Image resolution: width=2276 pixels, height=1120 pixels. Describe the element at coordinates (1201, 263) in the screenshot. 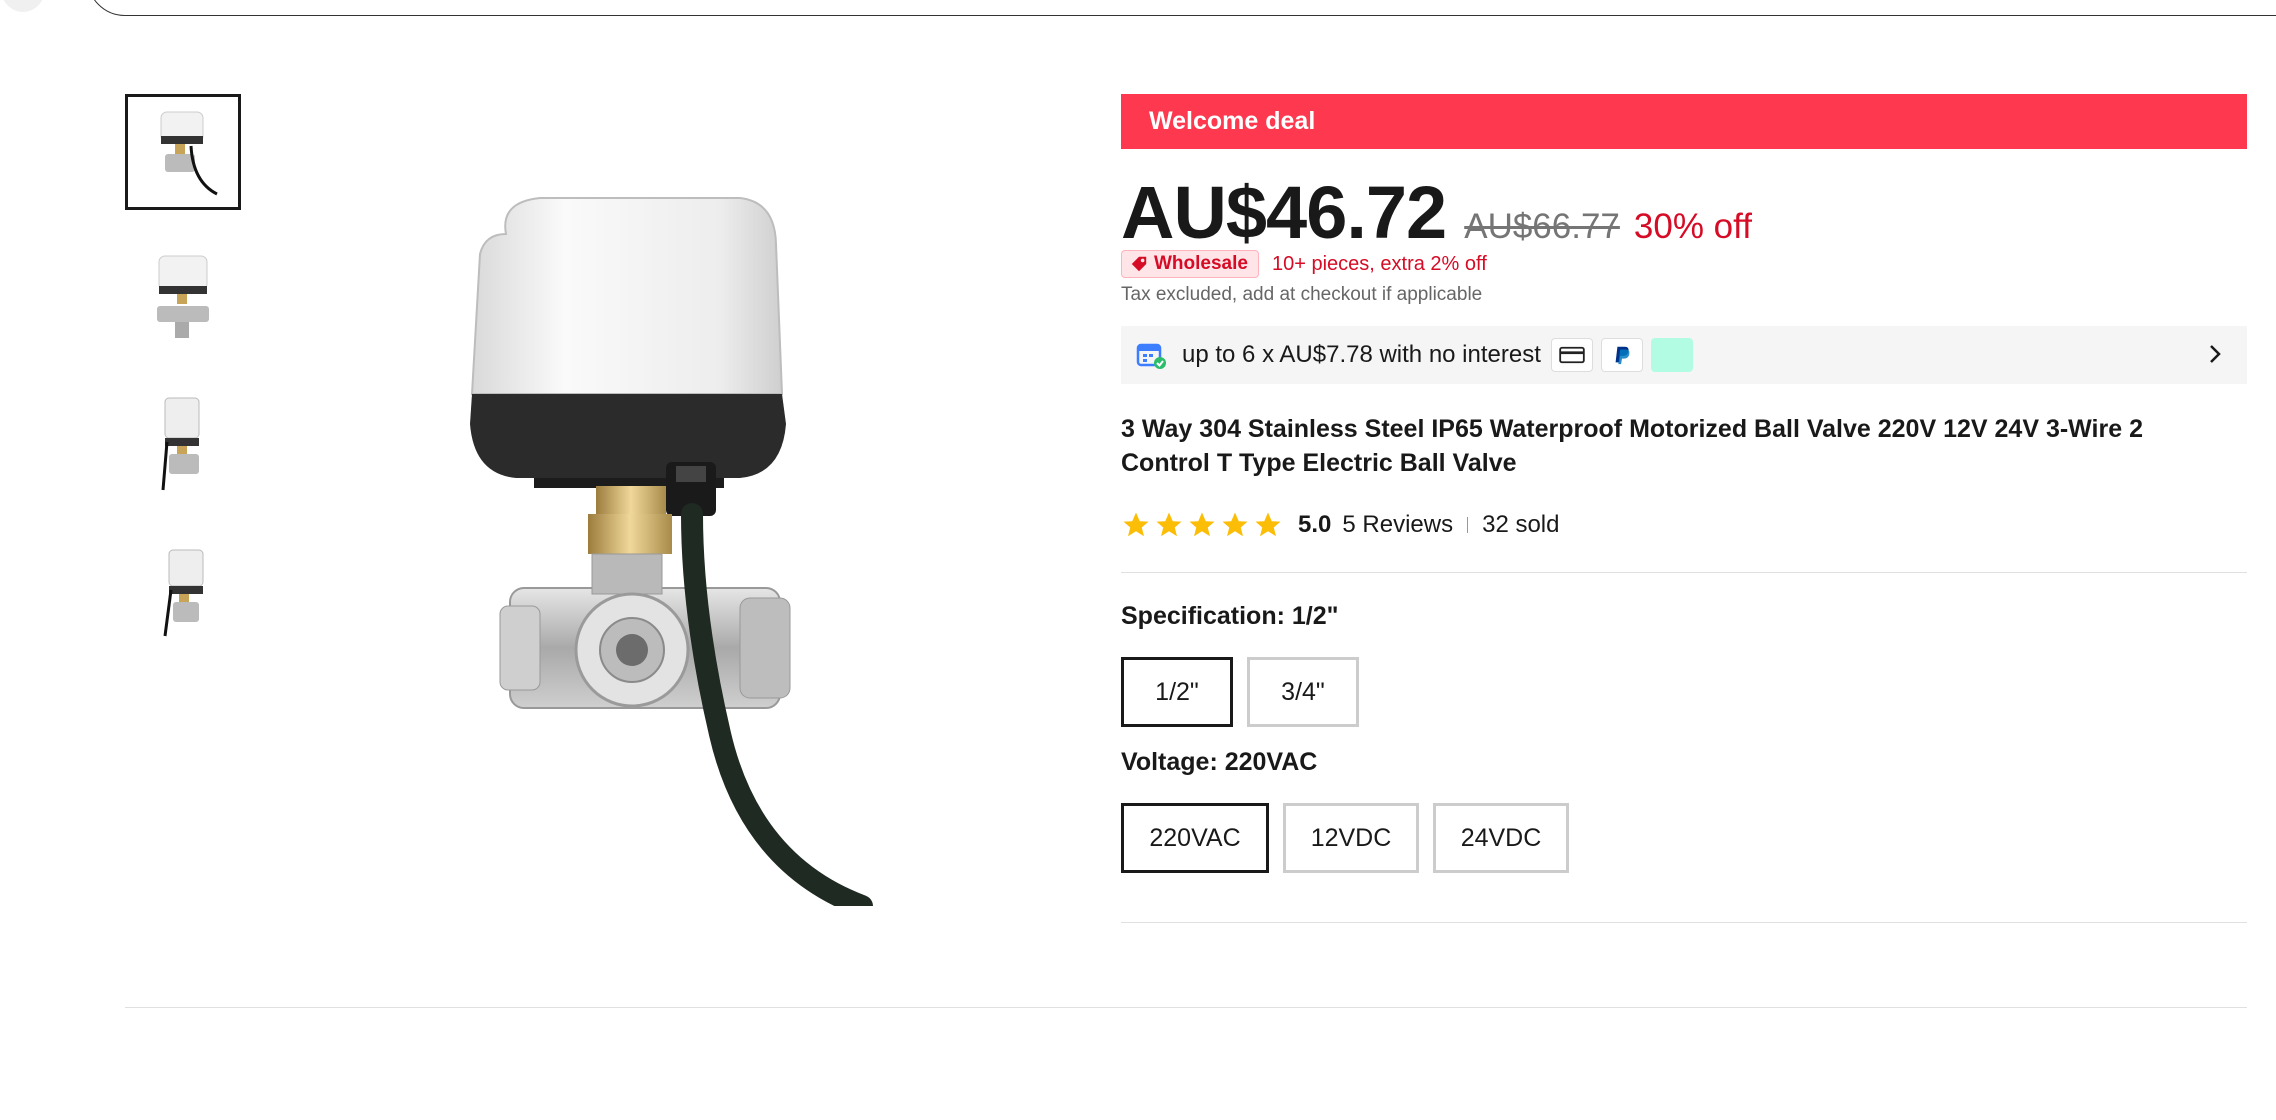

I see `wholesale-badge-label: Wholesale` at that location.